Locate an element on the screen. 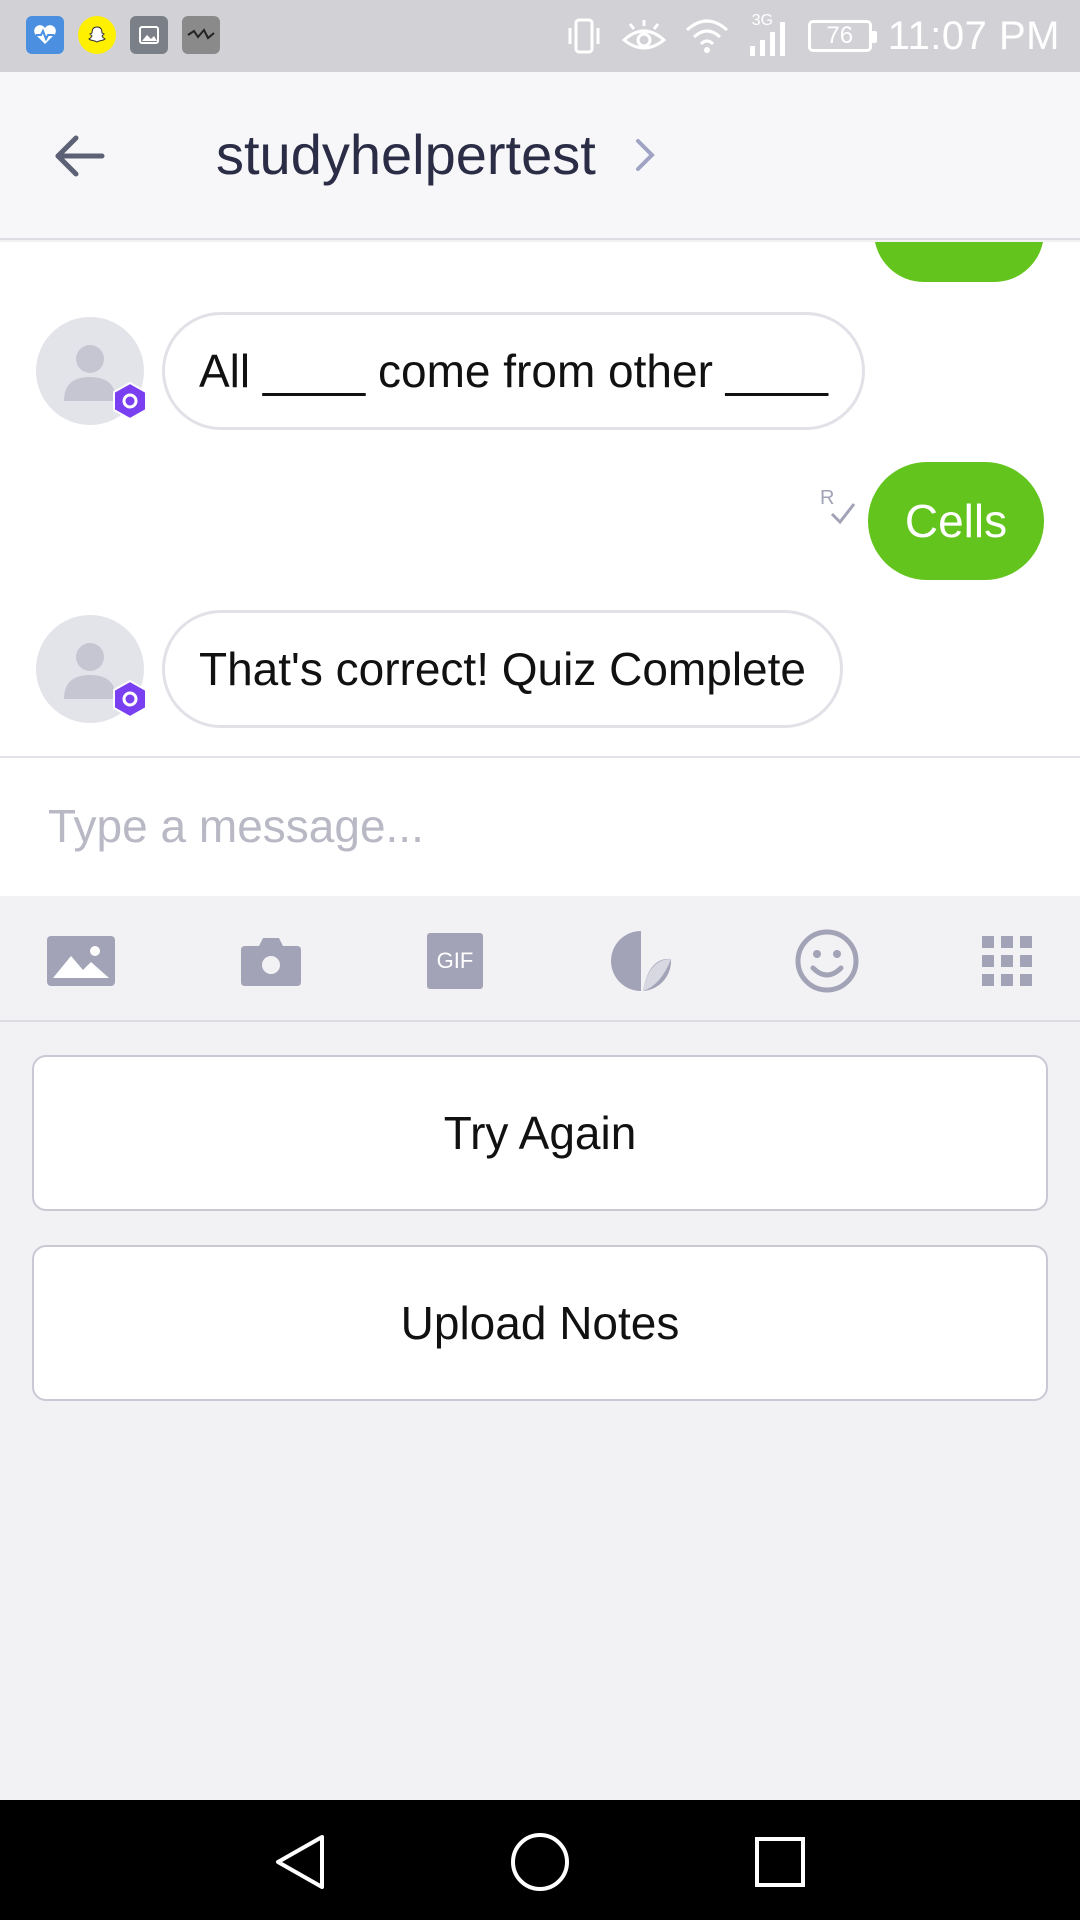 The height and width of the screenshot is (1920, 1080). back-button is located at coordinates (80, 156).